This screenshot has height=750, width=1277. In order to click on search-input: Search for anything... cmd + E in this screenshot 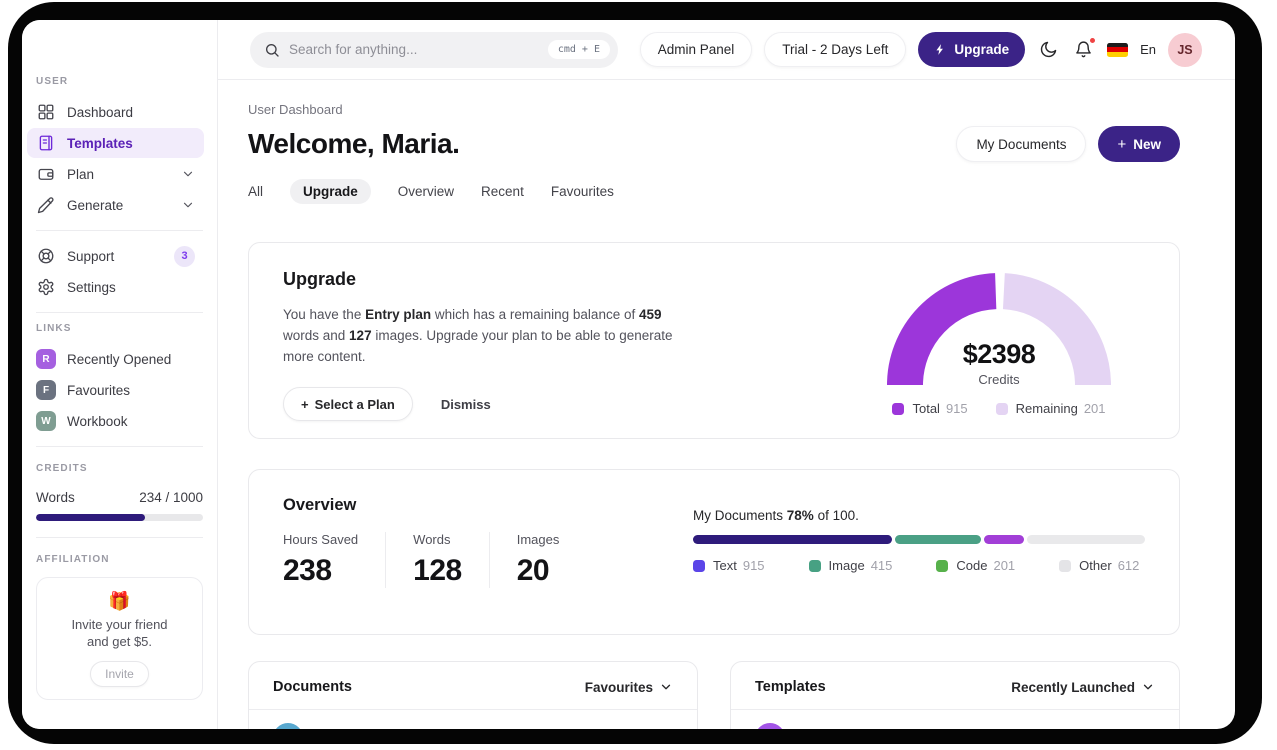, I will do `click(434, 49)`.